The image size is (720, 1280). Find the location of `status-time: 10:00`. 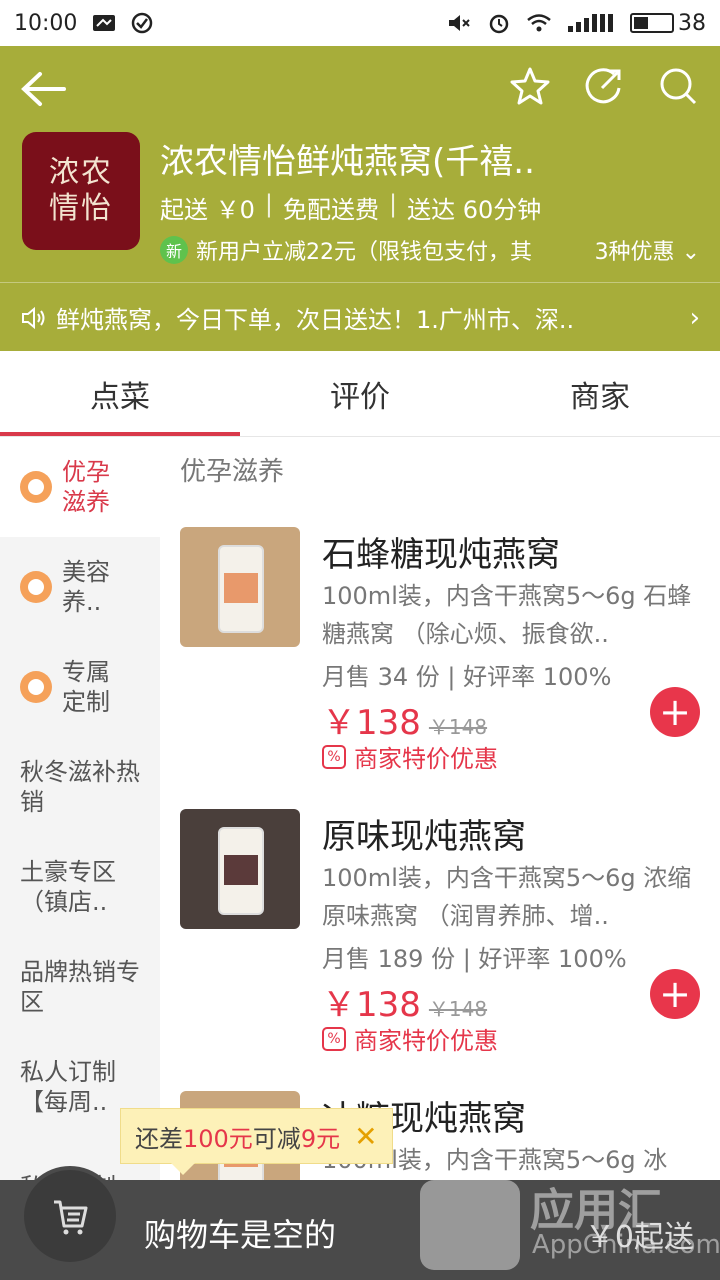

status-time: 10:00 is located at coordinates (46, 23).